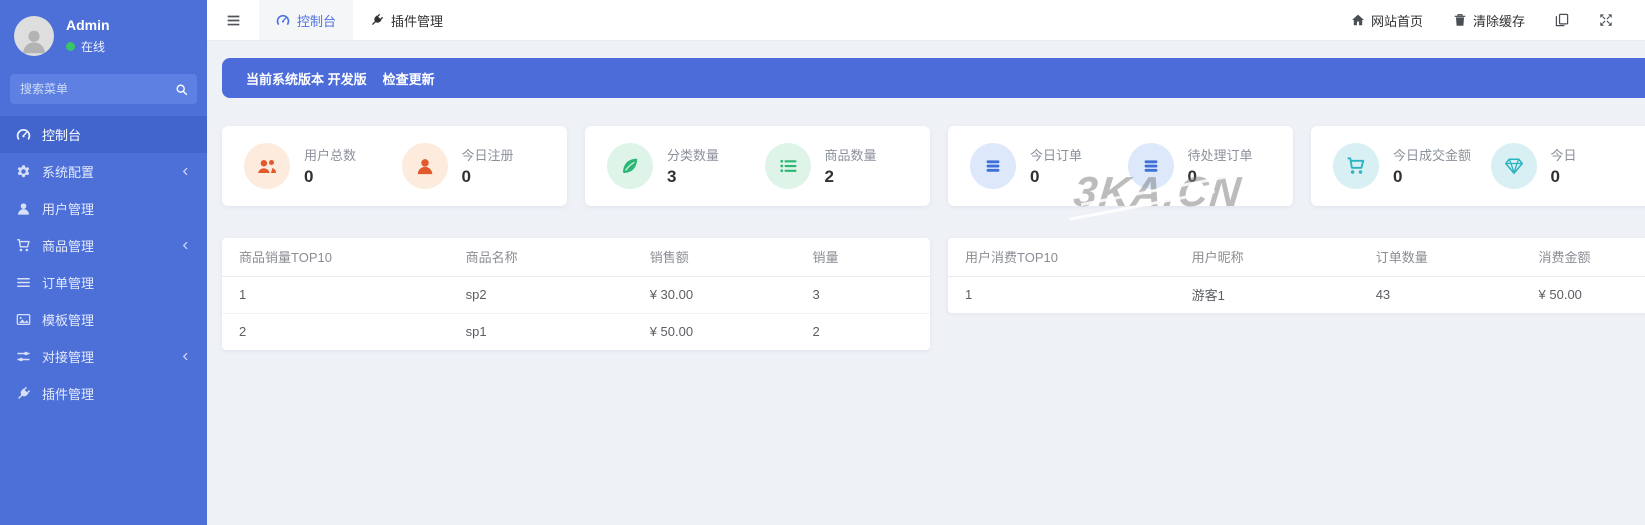  What do you see at coordinates (243, 332) in the screenshot?
I see `cell-rank: 2` at bounding box center [243, 332].